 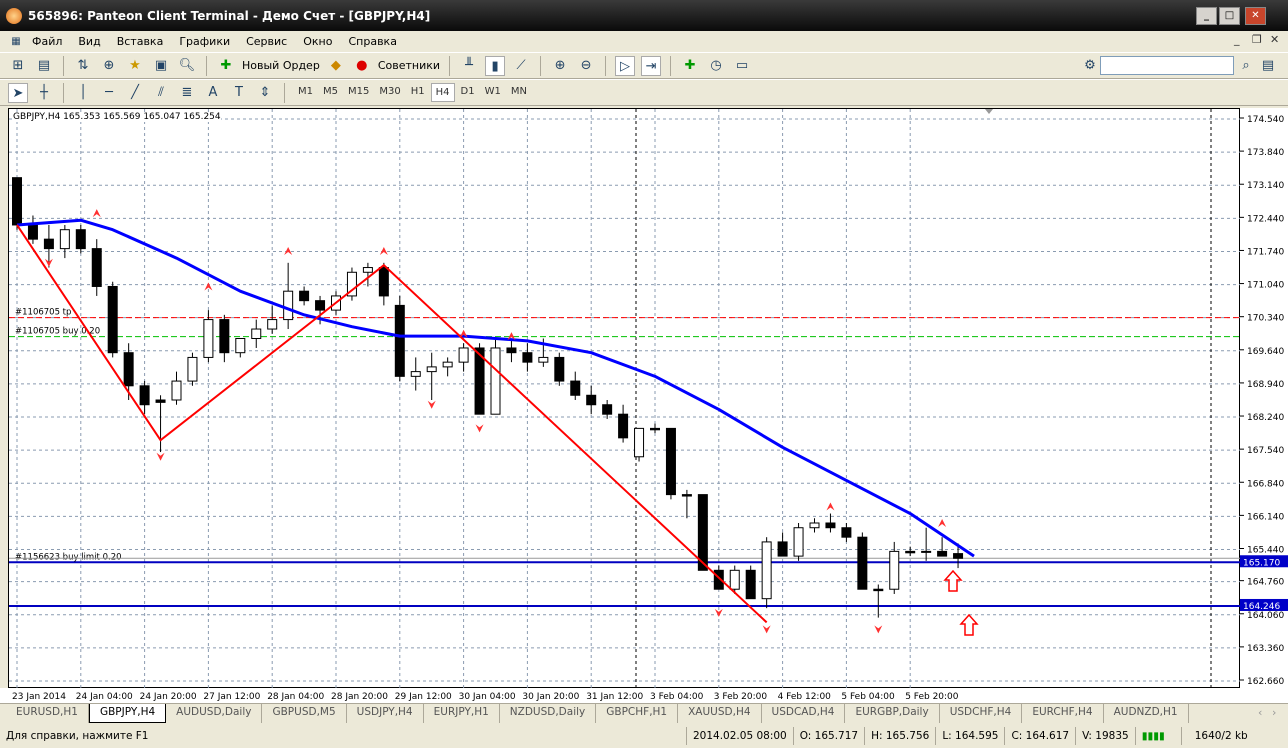 What do you see at coordinates (77, 735) in the screenshot?
I see `status-help: Для справки, нажмите F1` at bounding box center [77, 735].